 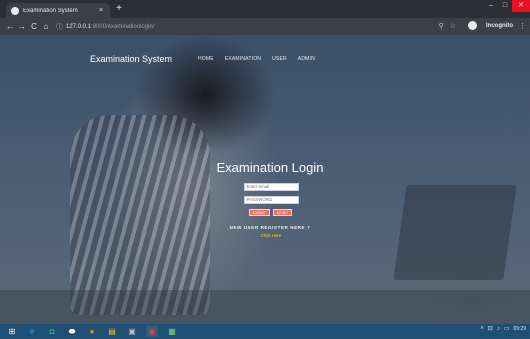 I want to click on maximize-button: □, so click(x=505, y=6).